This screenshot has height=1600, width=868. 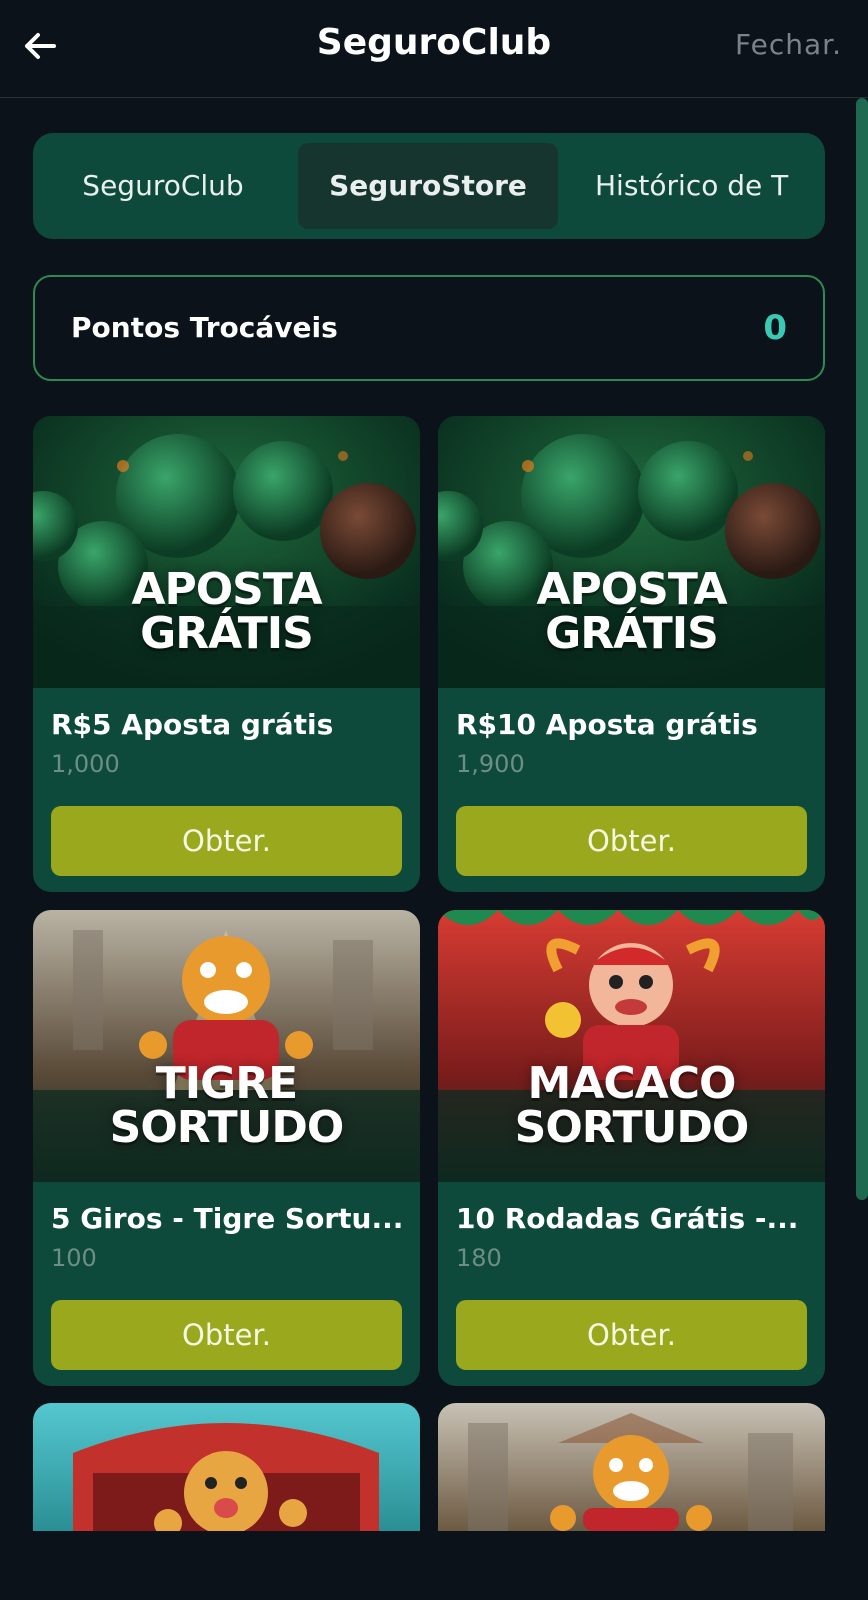 What do you see at coordinates (204, 327) in the screenshot?
I see `points-label: Pontos Trocáveis` at bounding box center [204, 327].